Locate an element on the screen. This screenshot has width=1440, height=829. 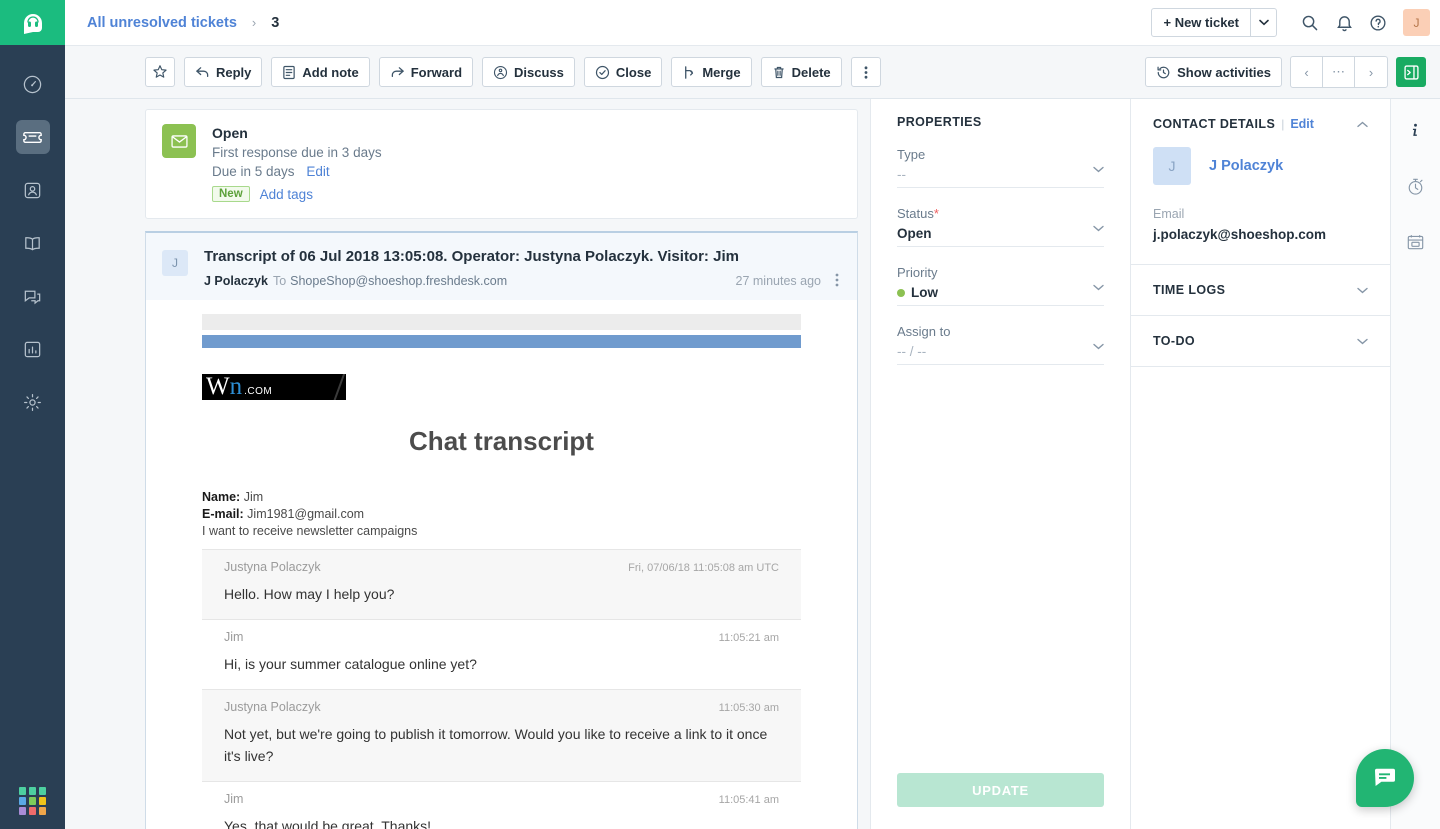
message-time: Fri, 07/06/18 11:05:08 am UTC is located at coordinates (703, 568).